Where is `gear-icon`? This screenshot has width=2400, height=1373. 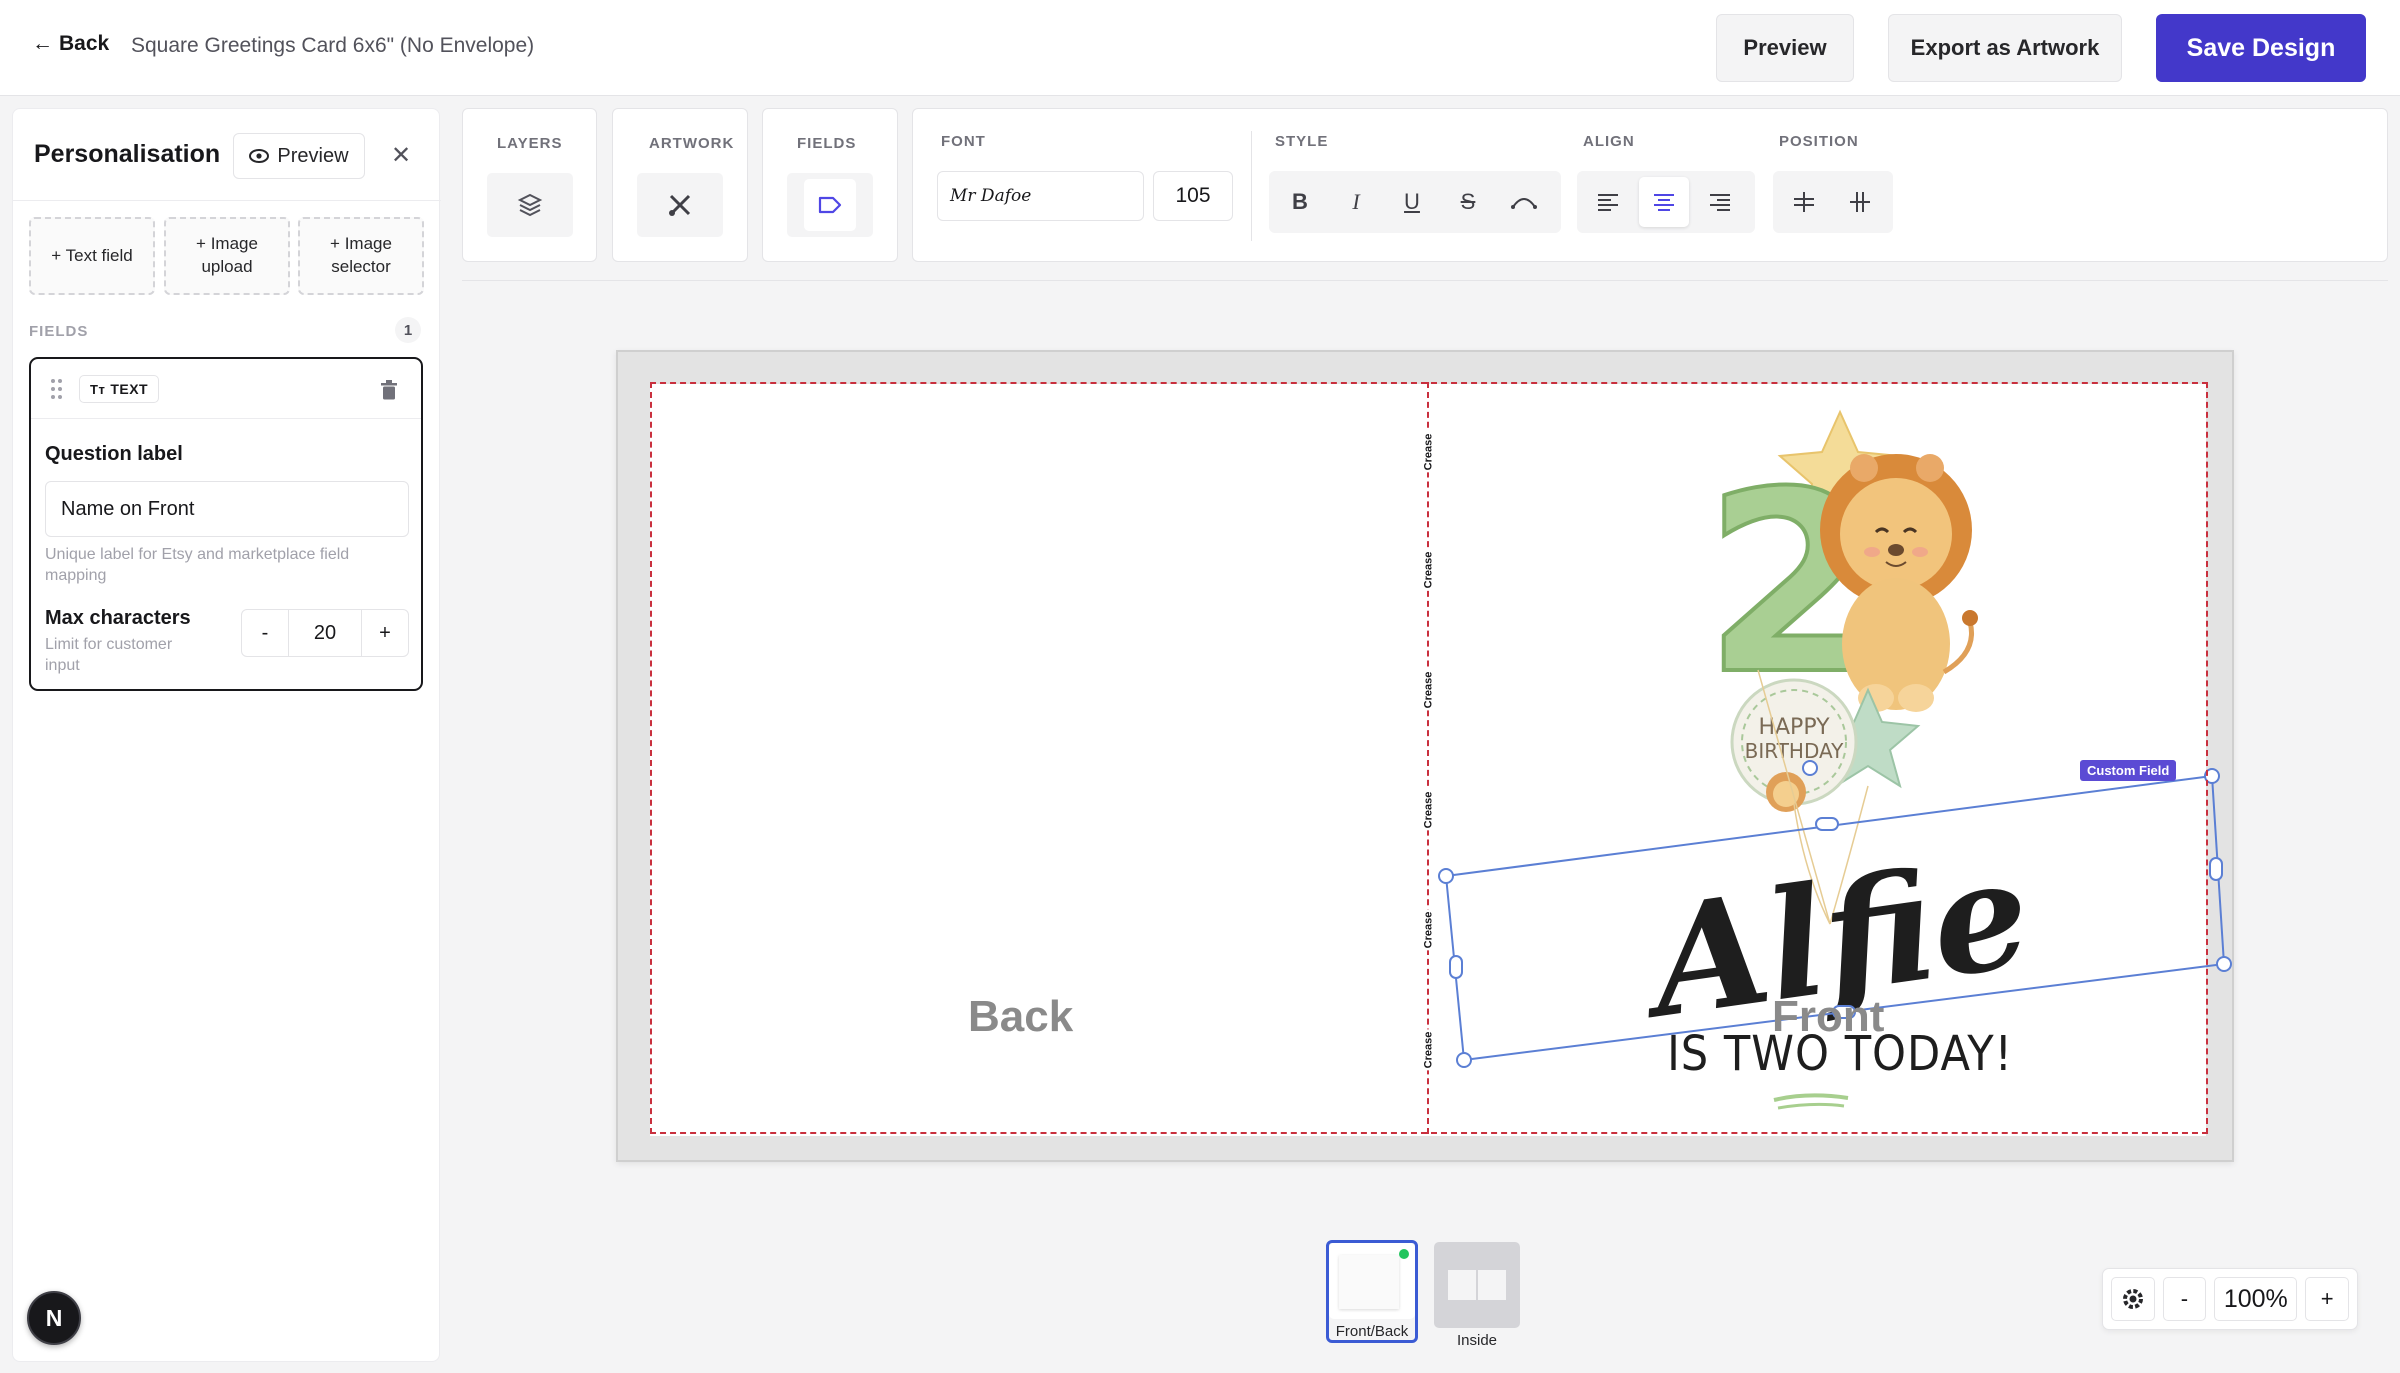
gear-icon is located at coordinates (2132, 1299).